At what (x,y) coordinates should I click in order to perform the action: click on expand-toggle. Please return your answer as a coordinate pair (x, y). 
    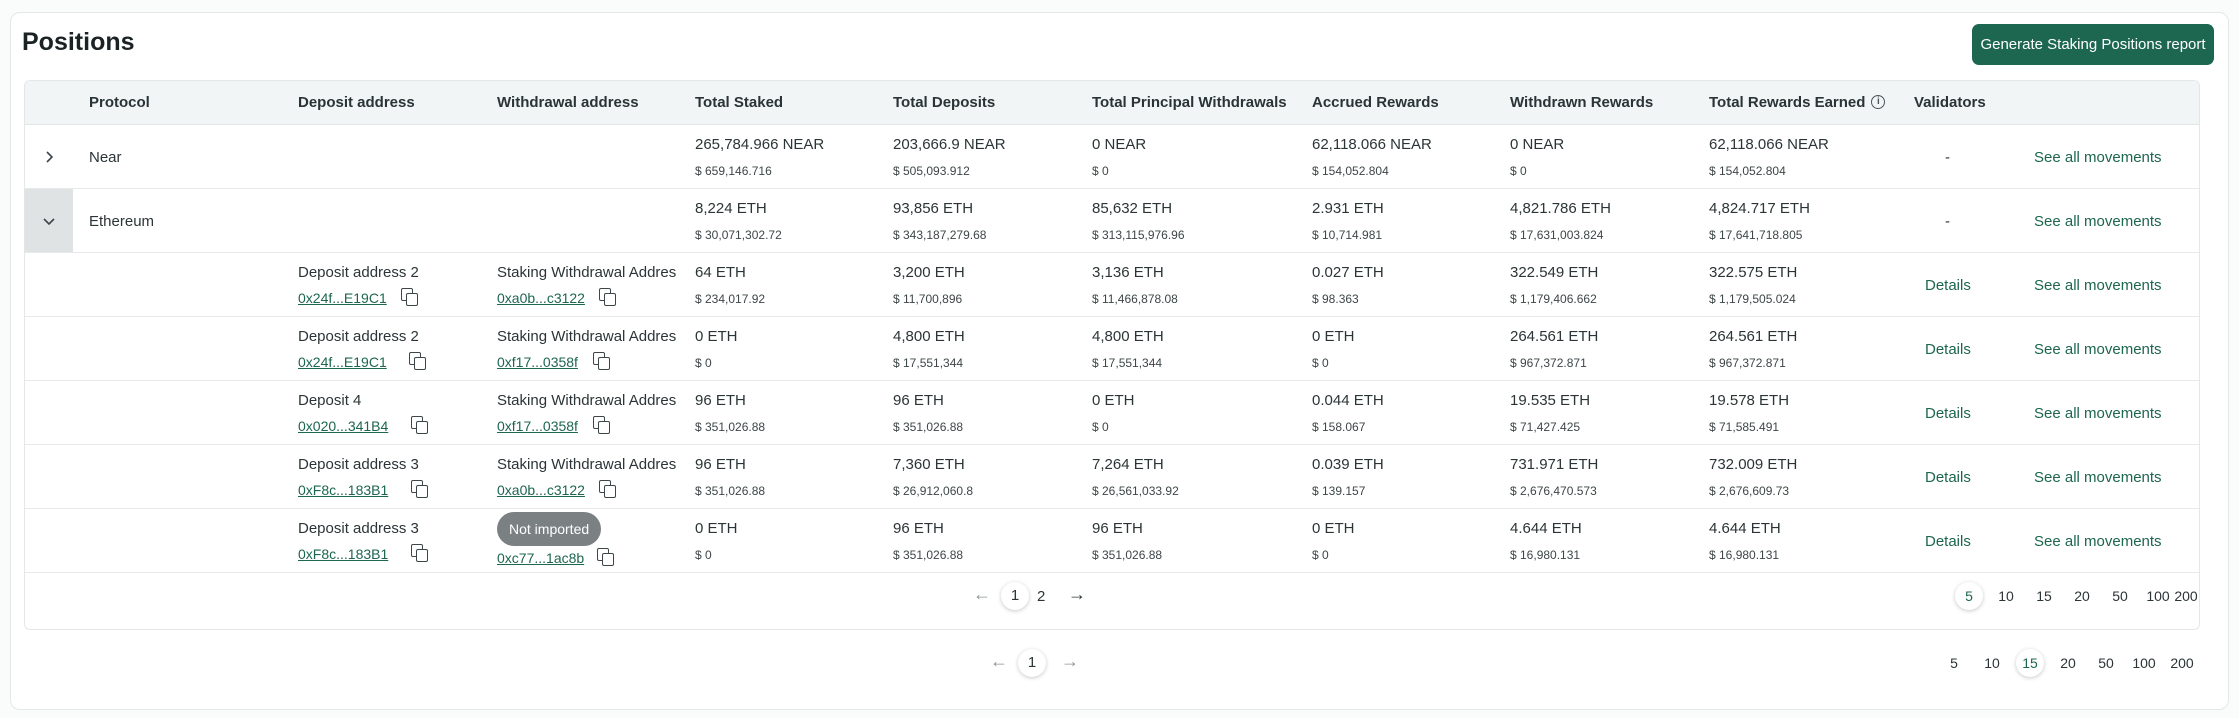
    Looking at the image, I should click on (49, 156).